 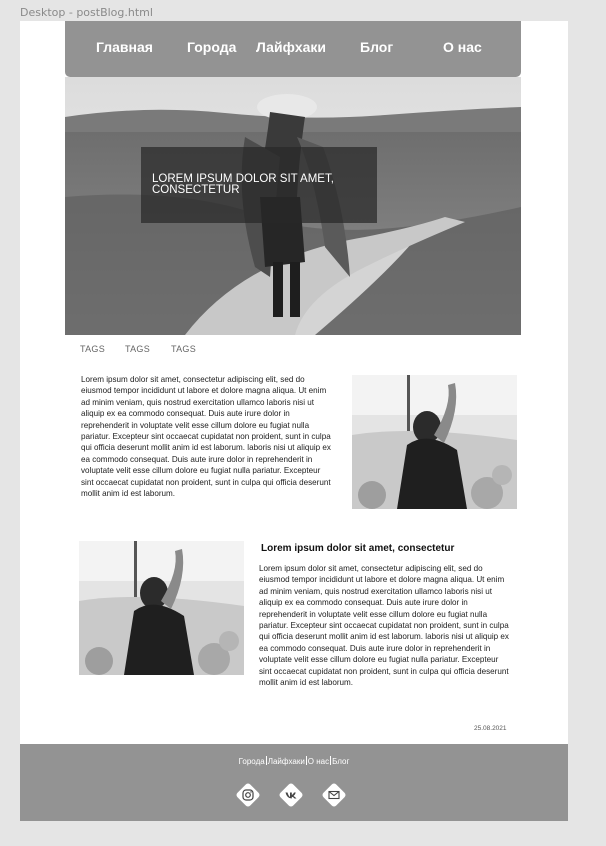 What do you see at coordinates (124, 47) in the screenshot?
I see `nav-item-home: Главная` at bounding box center [124, 47].